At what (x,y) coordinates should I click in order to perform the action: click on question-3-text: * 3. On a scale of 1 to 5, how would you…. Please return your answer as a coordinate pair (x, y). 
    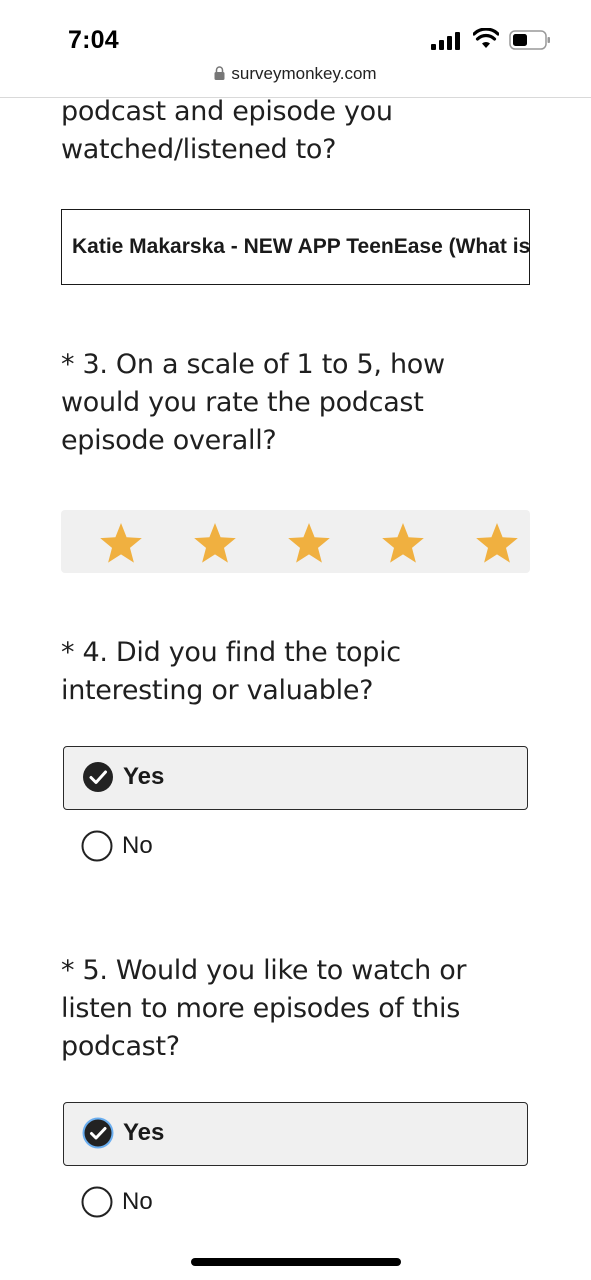
    Looking at the image, I should click on (253, 402).